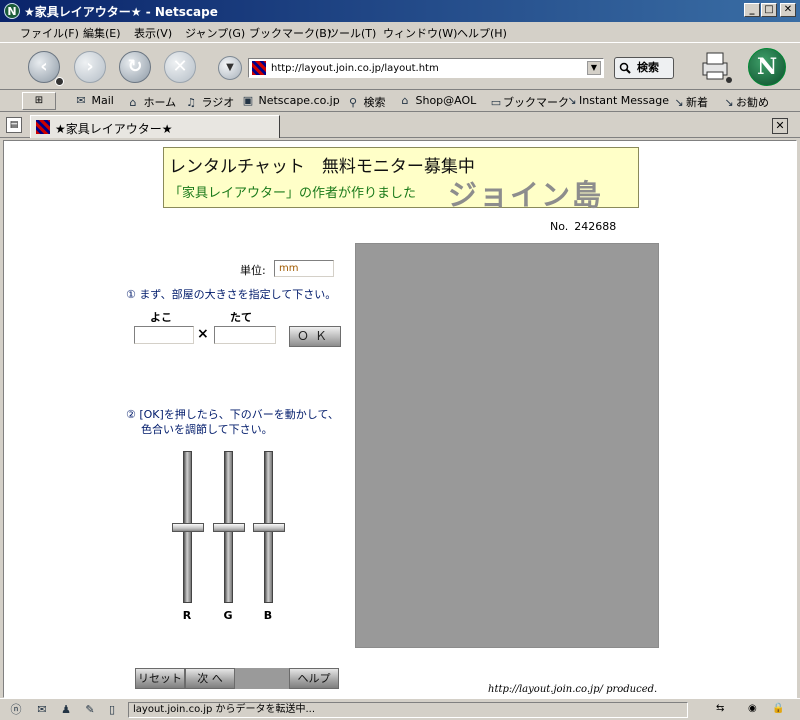  I want to click on counter-label: No., so click(559, 226).